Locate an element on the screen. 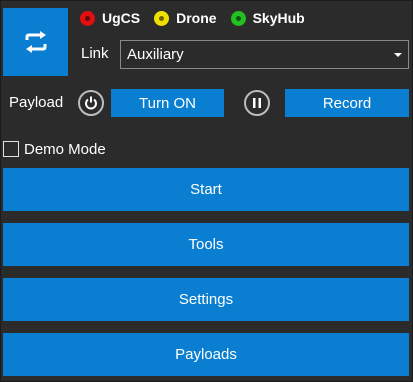  status-ugcs: UgCS is located at coordinates (110, 18).